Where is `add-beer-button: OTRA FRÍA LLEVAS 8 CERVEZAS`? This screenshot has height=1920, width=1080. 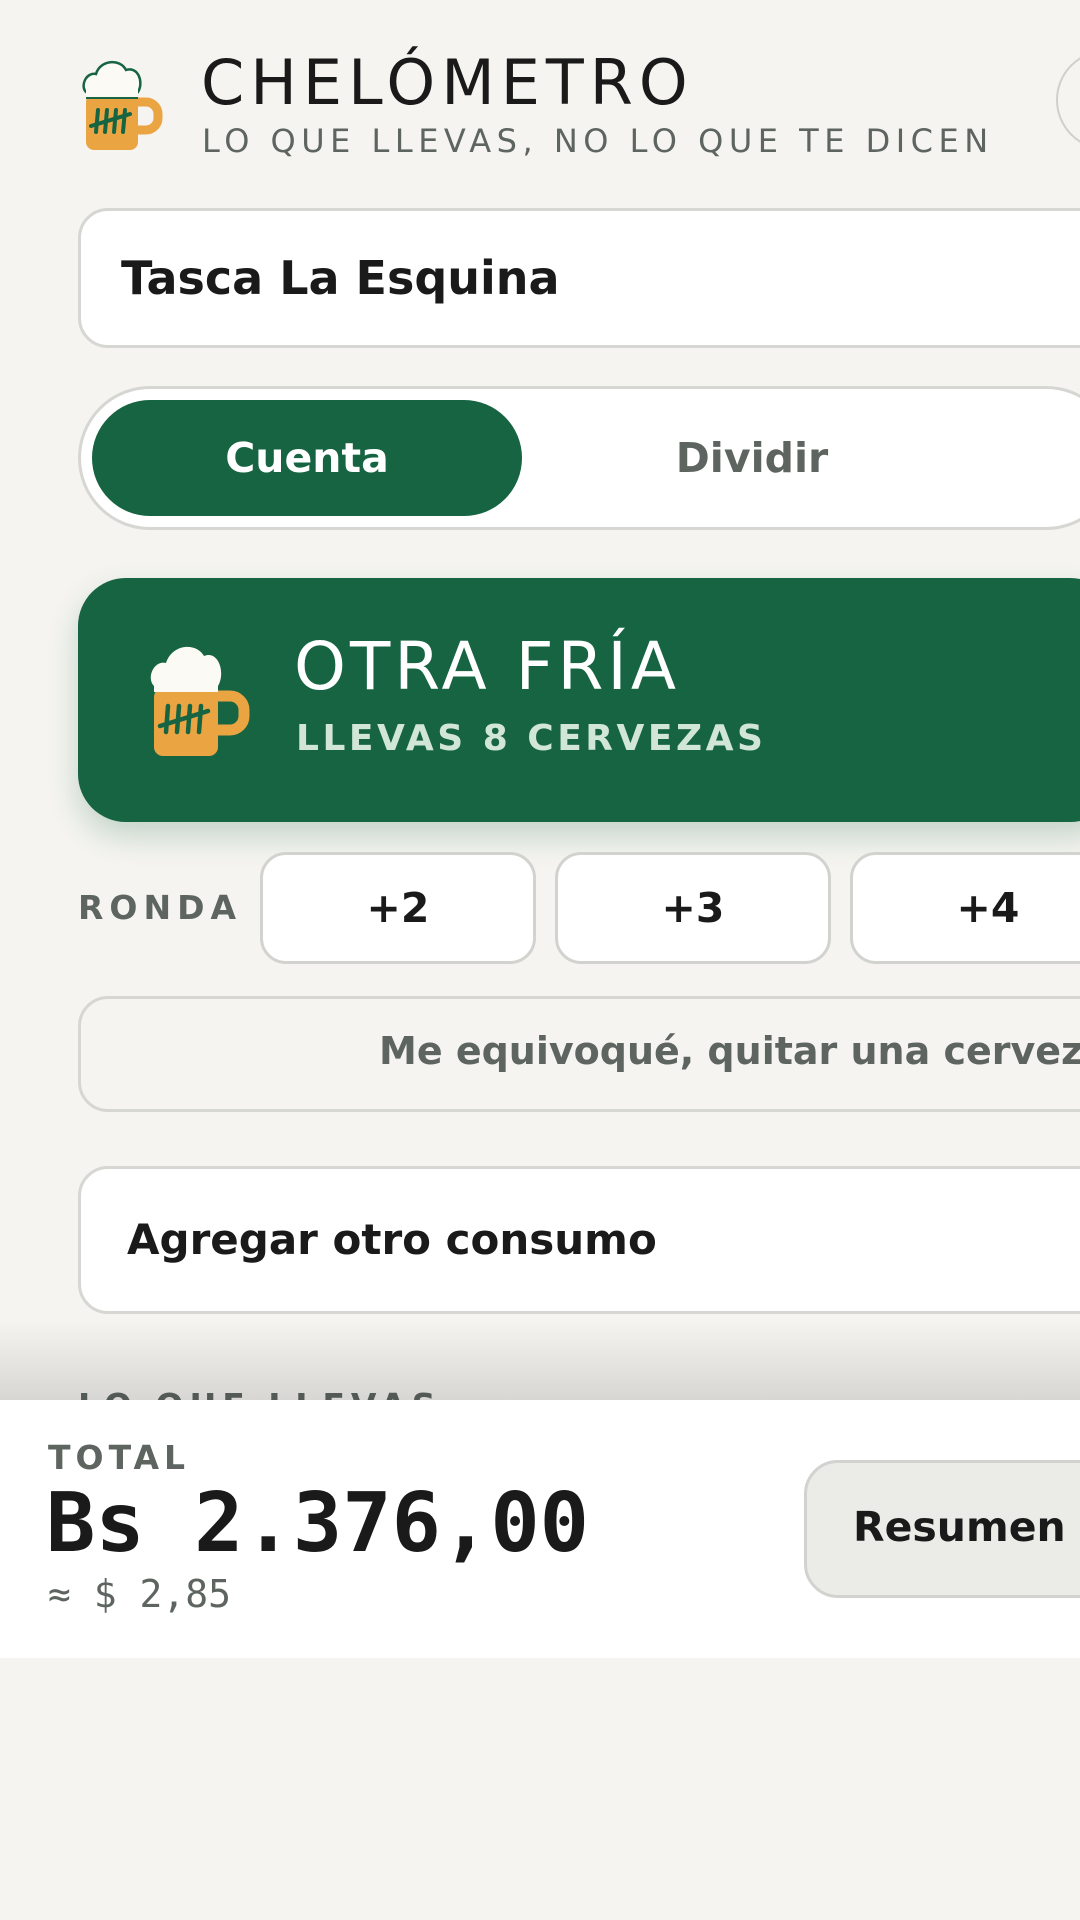 add-beer-button: OTRA FRÍA LLEVAS 8 CERVEZAS is located at coordinates (579, 700).